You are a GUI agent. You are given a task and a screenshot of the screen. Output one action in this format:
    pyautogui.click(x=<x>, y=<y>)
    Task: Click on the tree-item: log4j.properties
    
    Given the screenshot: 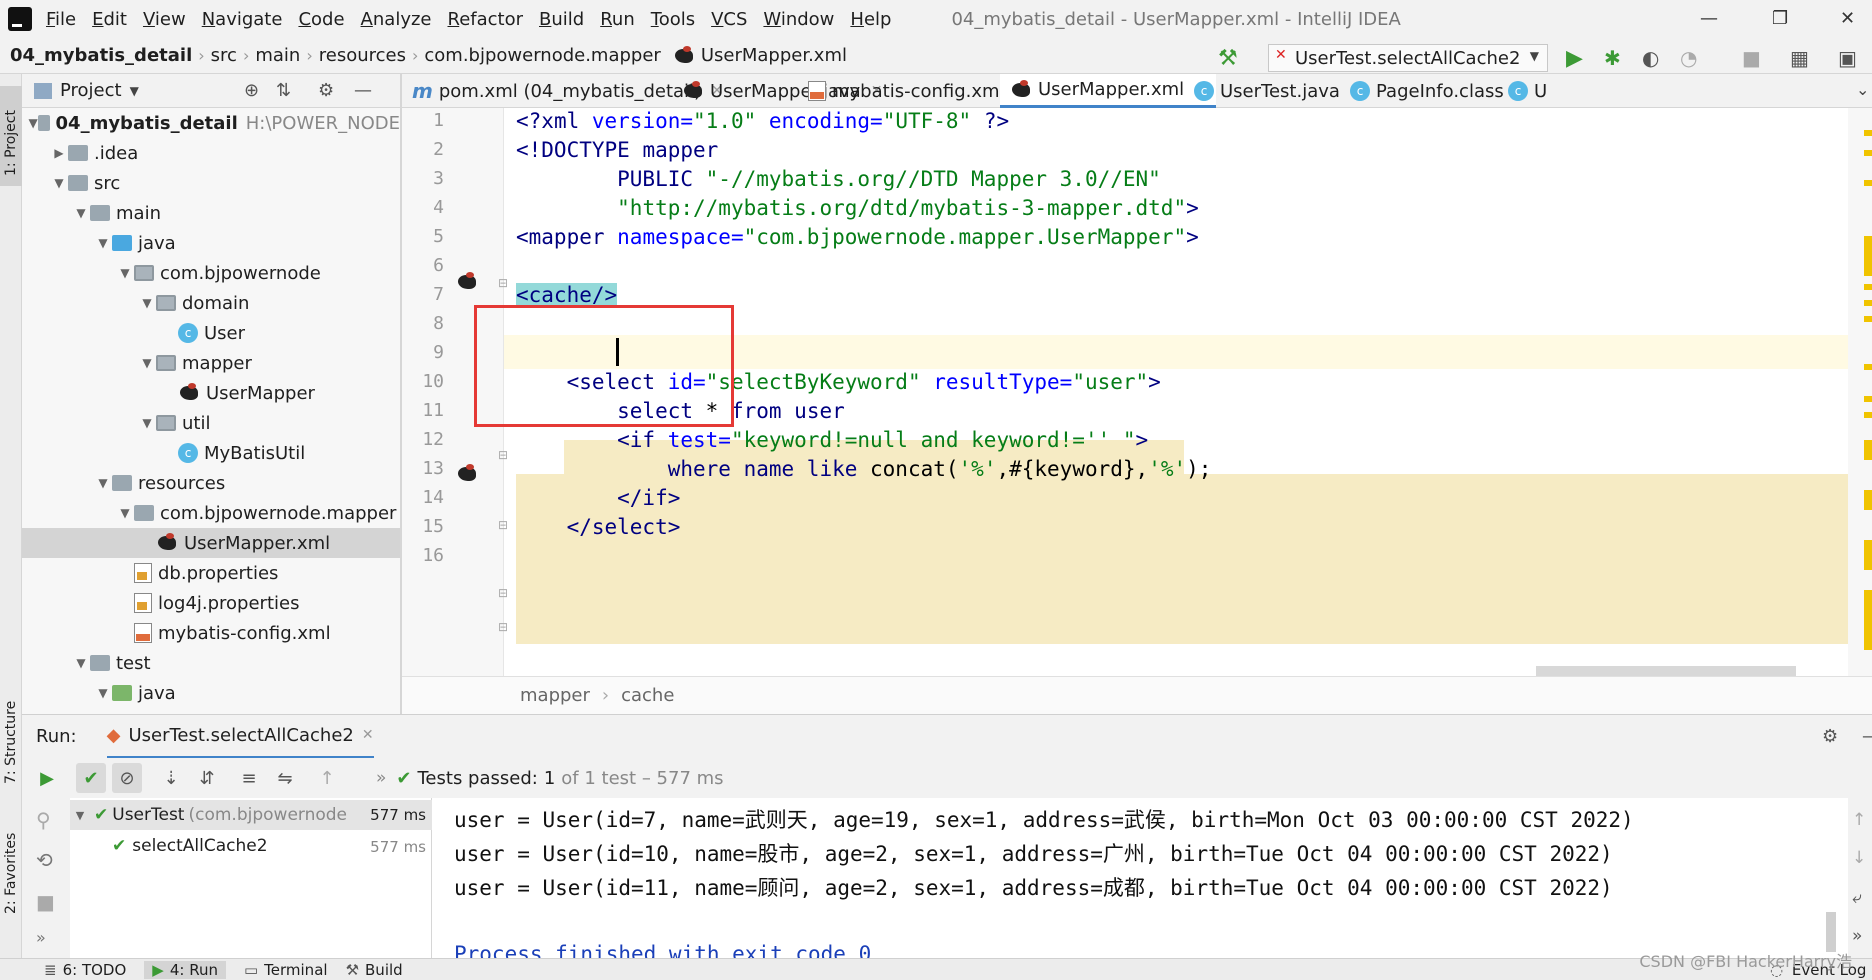 What is the action you would take?
    pyautogui.click(x=211, y=603)
    